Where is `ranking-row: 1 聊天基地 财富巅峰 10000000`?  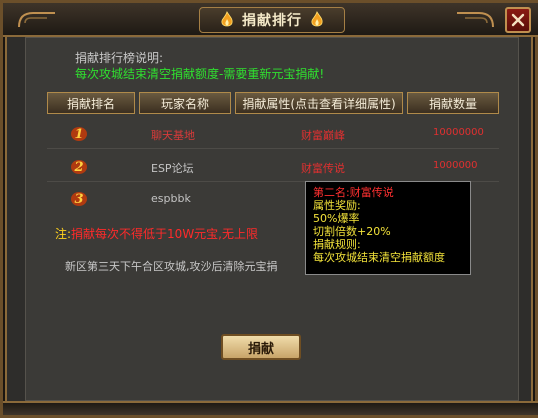 ranking-row: 1 聊天基地 财富巅峰 10000000 is located at coordinates (273, 134).